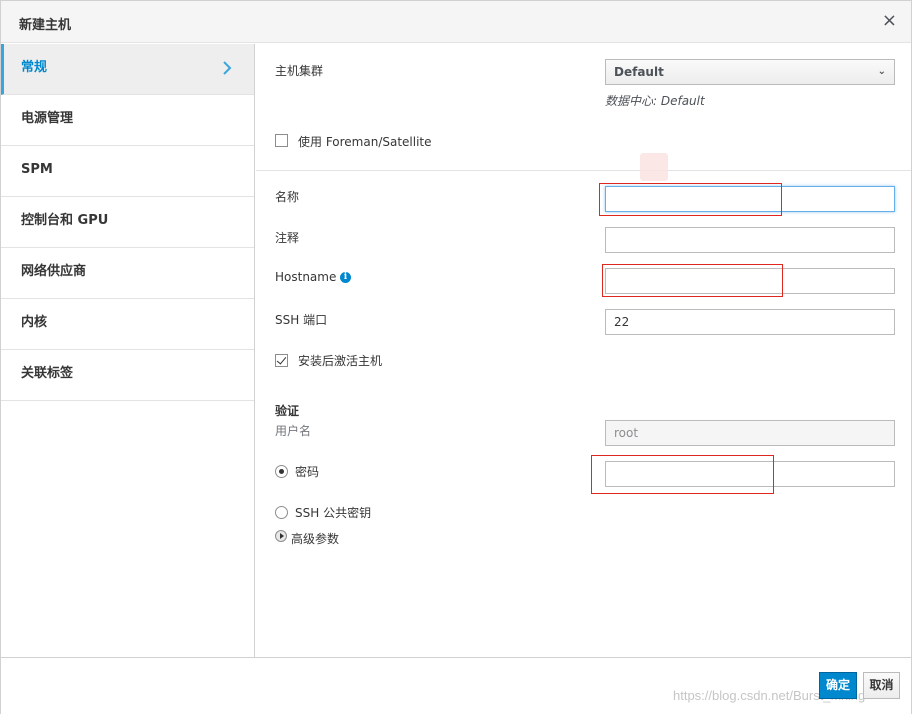 The height and width of the screenshot is (714, 912). Describe the element at coordinates (47, 118) in the screenshot. I see `sidebar-item-label: 电源管理` at that location.